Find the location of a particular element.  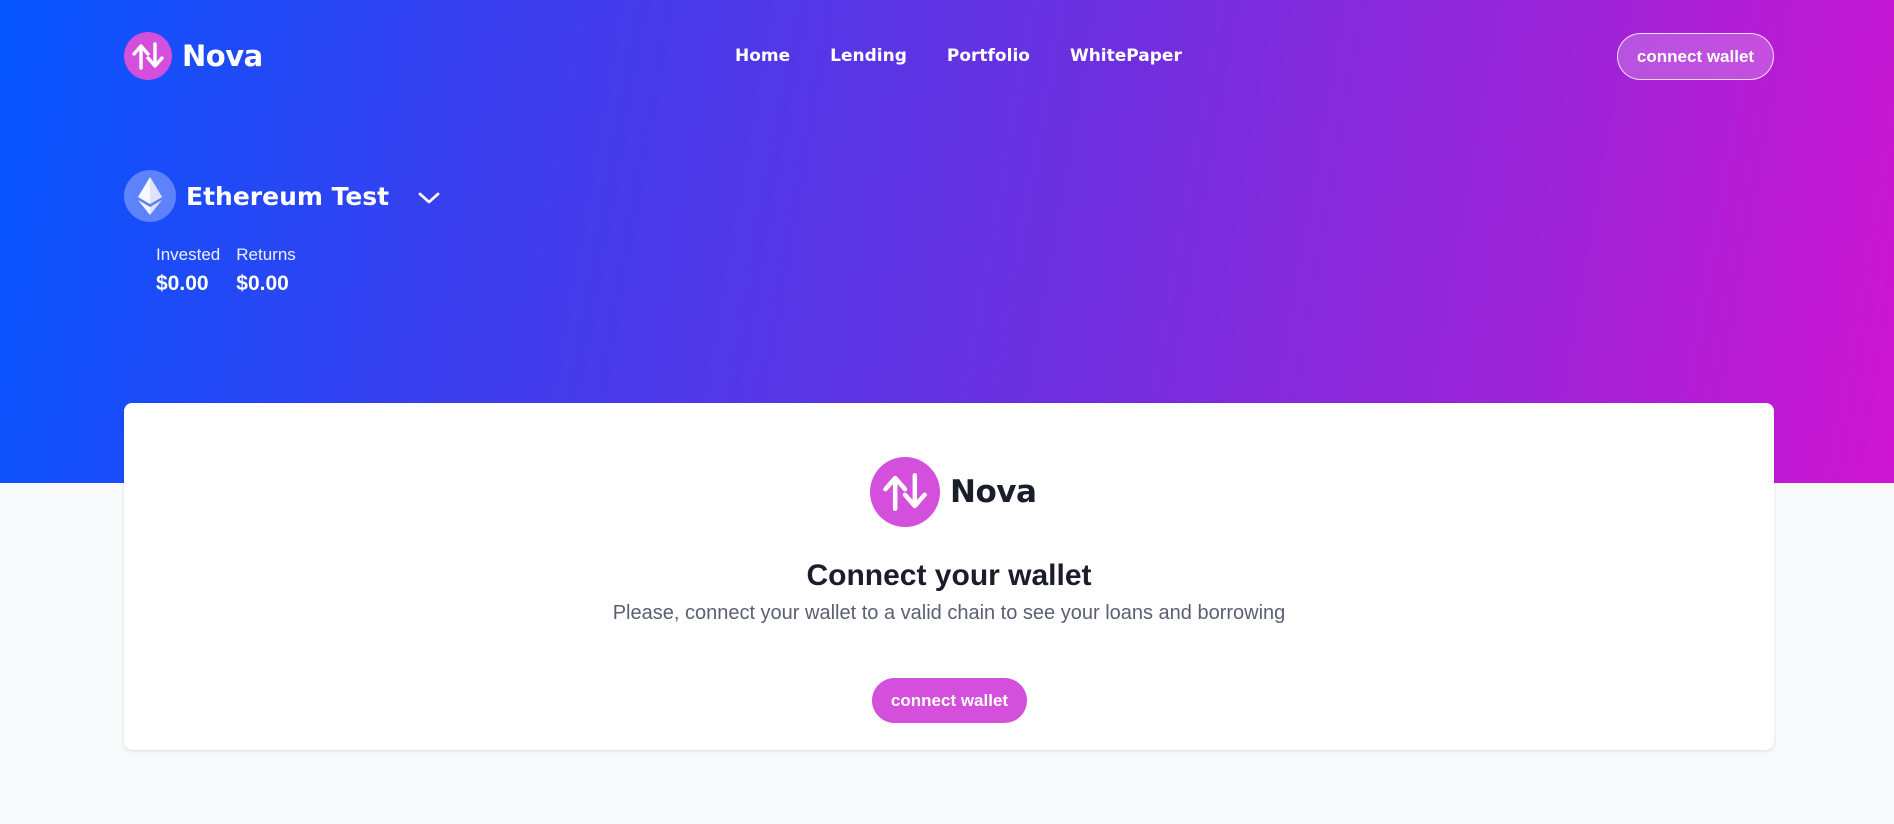

returns-value: $0.00 is located at coordinates (262, 283).